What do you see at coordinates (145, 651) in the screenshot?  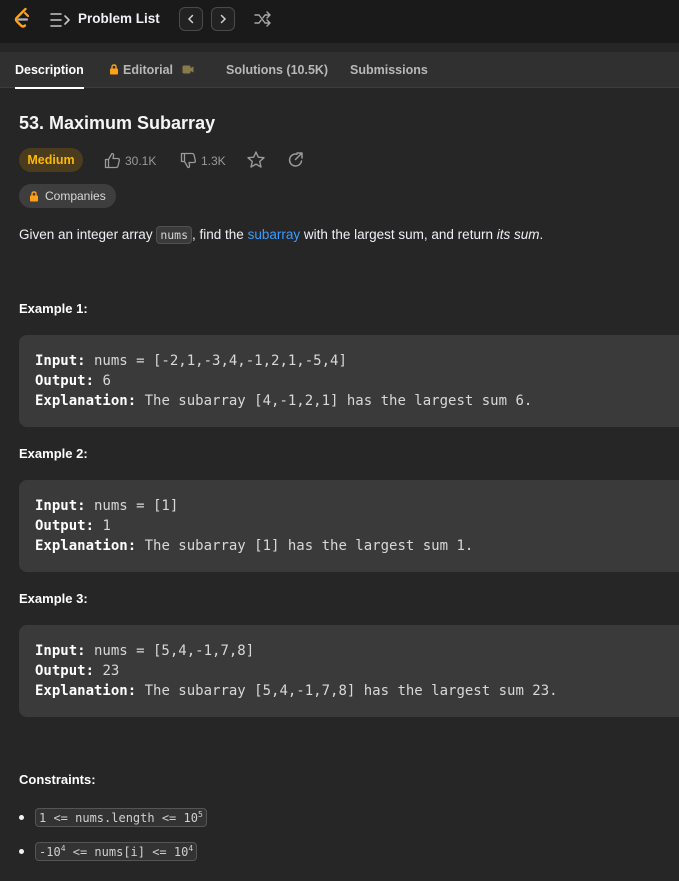 I see `example-input: Input: nums = [5,4,-1,7,8]` at bounding box center [145, 651].